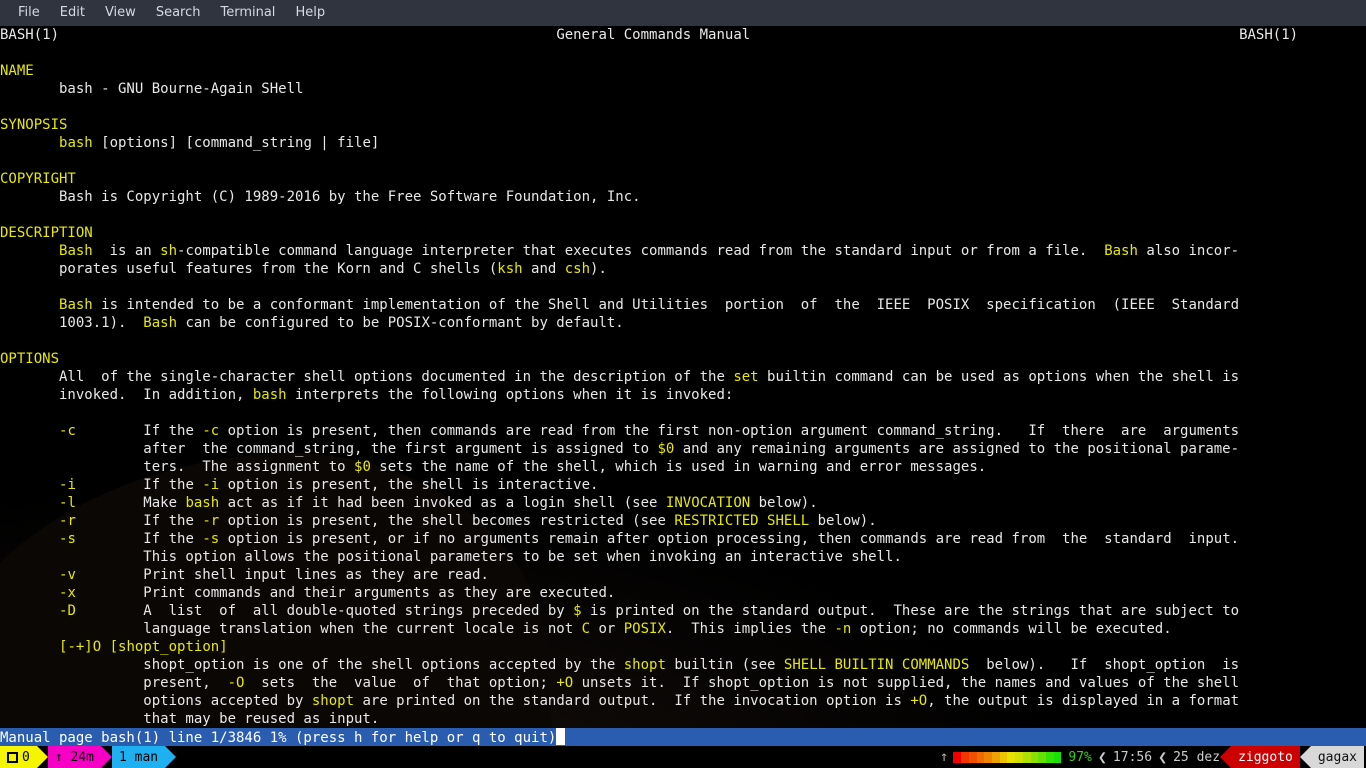 This screenshot has width=1366, height=768. Describe the element at coordinates (247, 13) in the screenshot. I see `menu-terminal: Terminal` at that location.